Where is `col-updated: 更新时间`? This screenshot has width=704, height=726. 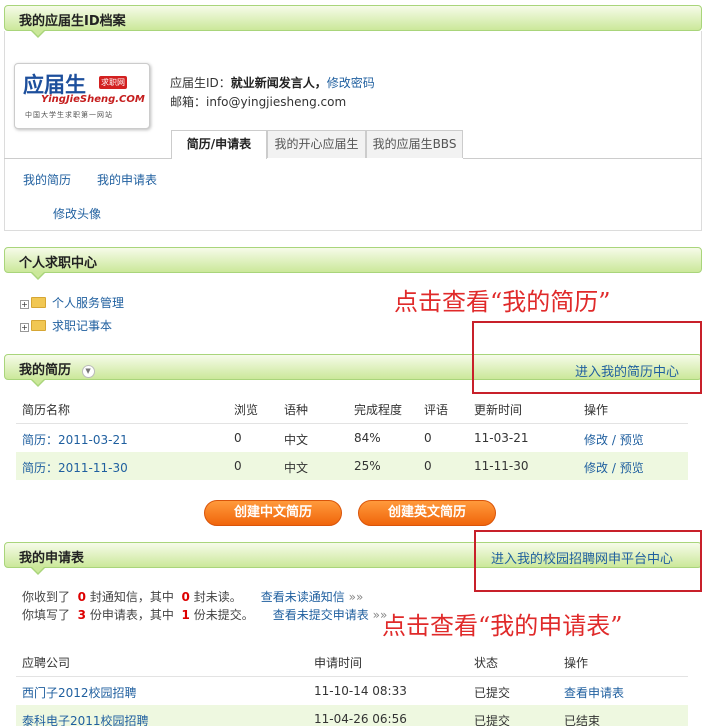 col-updated: 更新时间 is located at coordinates (498, 410).